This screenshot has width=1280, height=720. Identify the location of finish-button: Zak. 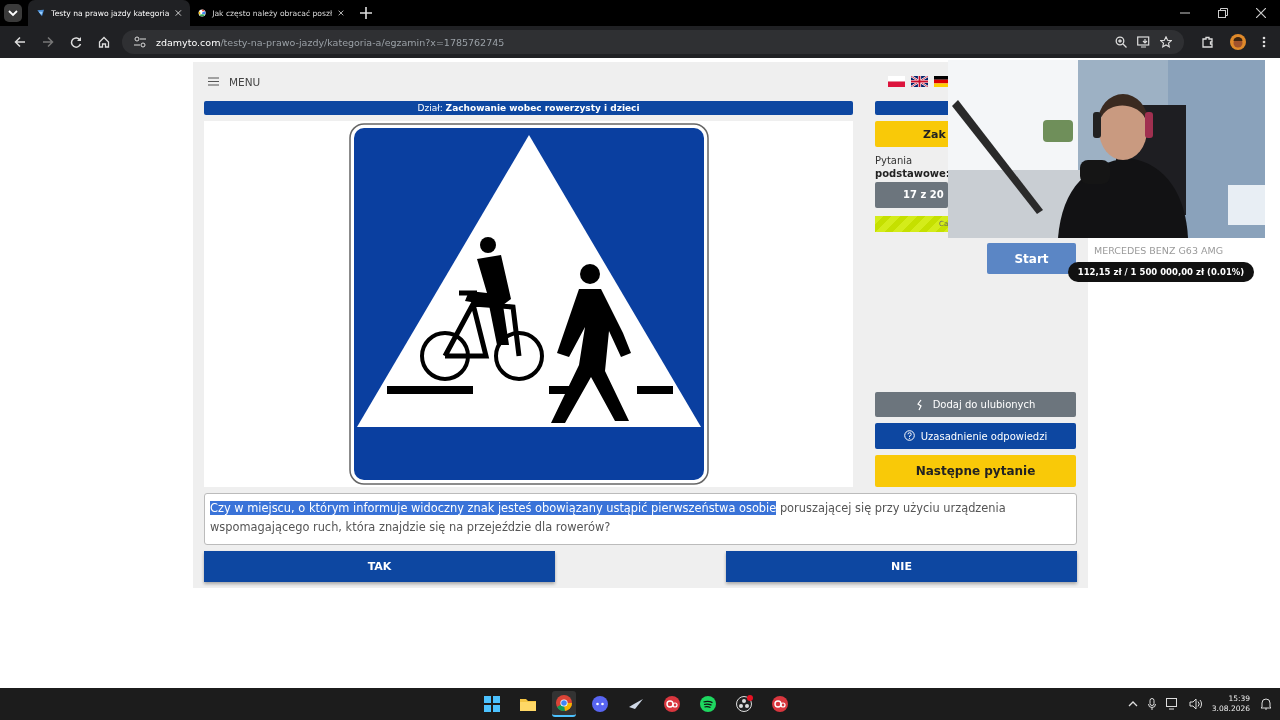
(911, 134).